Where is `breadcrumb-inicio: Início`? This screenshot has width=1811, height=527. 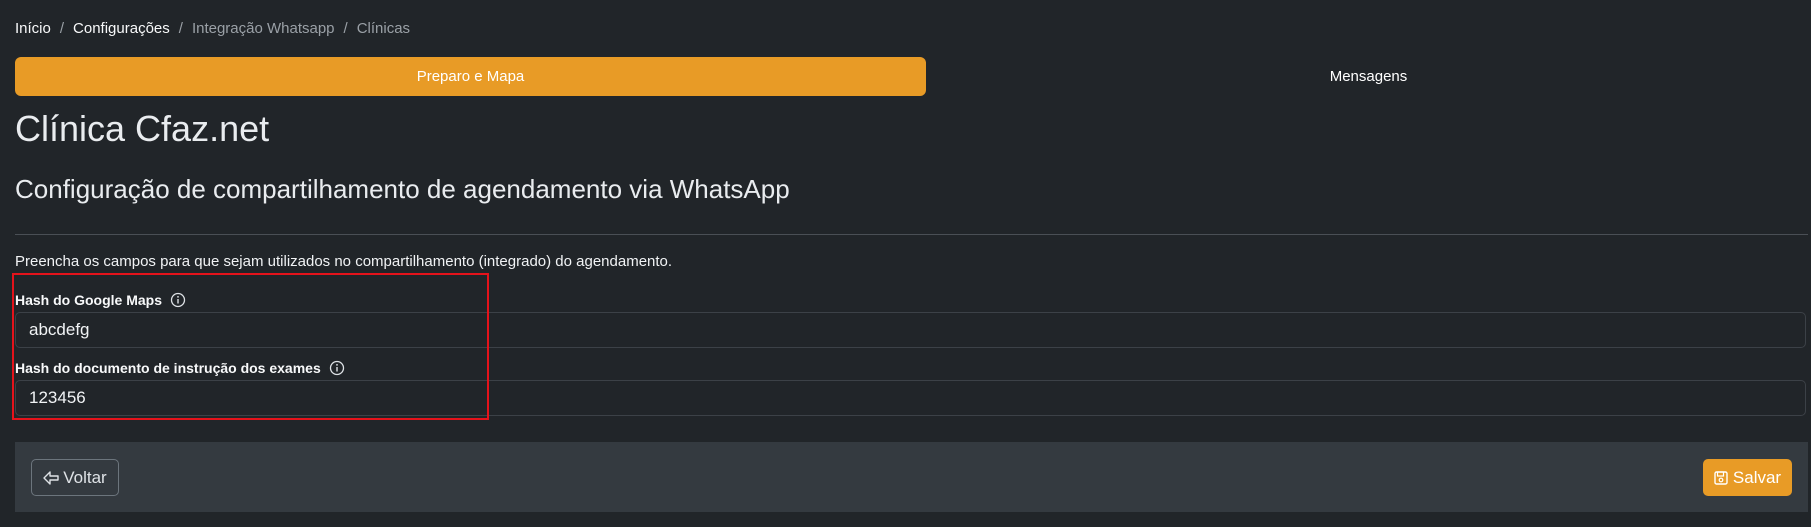 breadcrumb-inicio: Início is located at coordinates (33, 28).